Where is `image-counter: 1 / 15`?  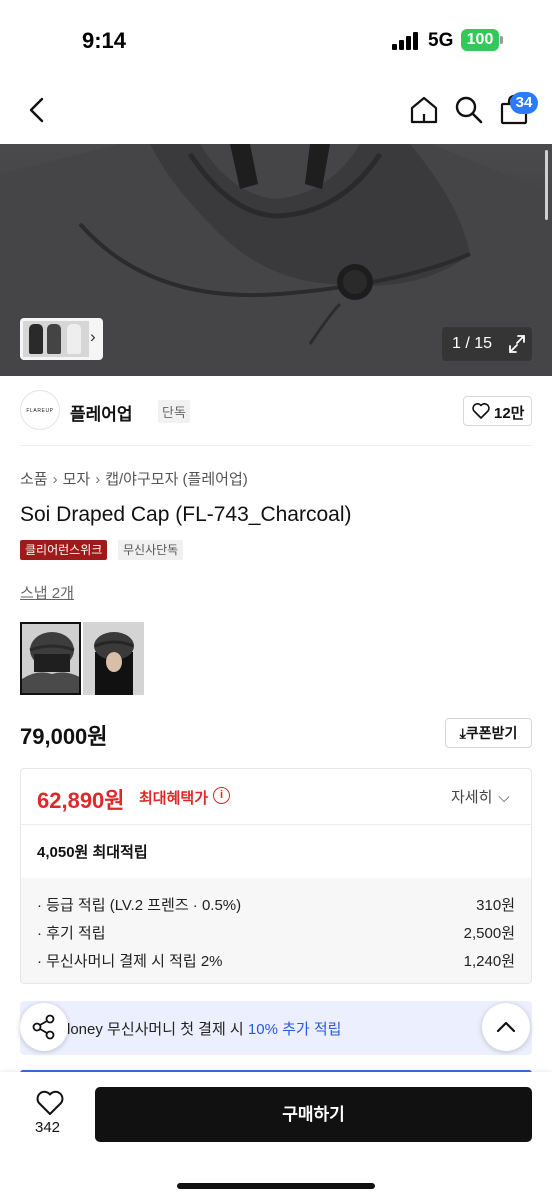
image-counter: 1 / 15 is located at coordinates (472, 344).